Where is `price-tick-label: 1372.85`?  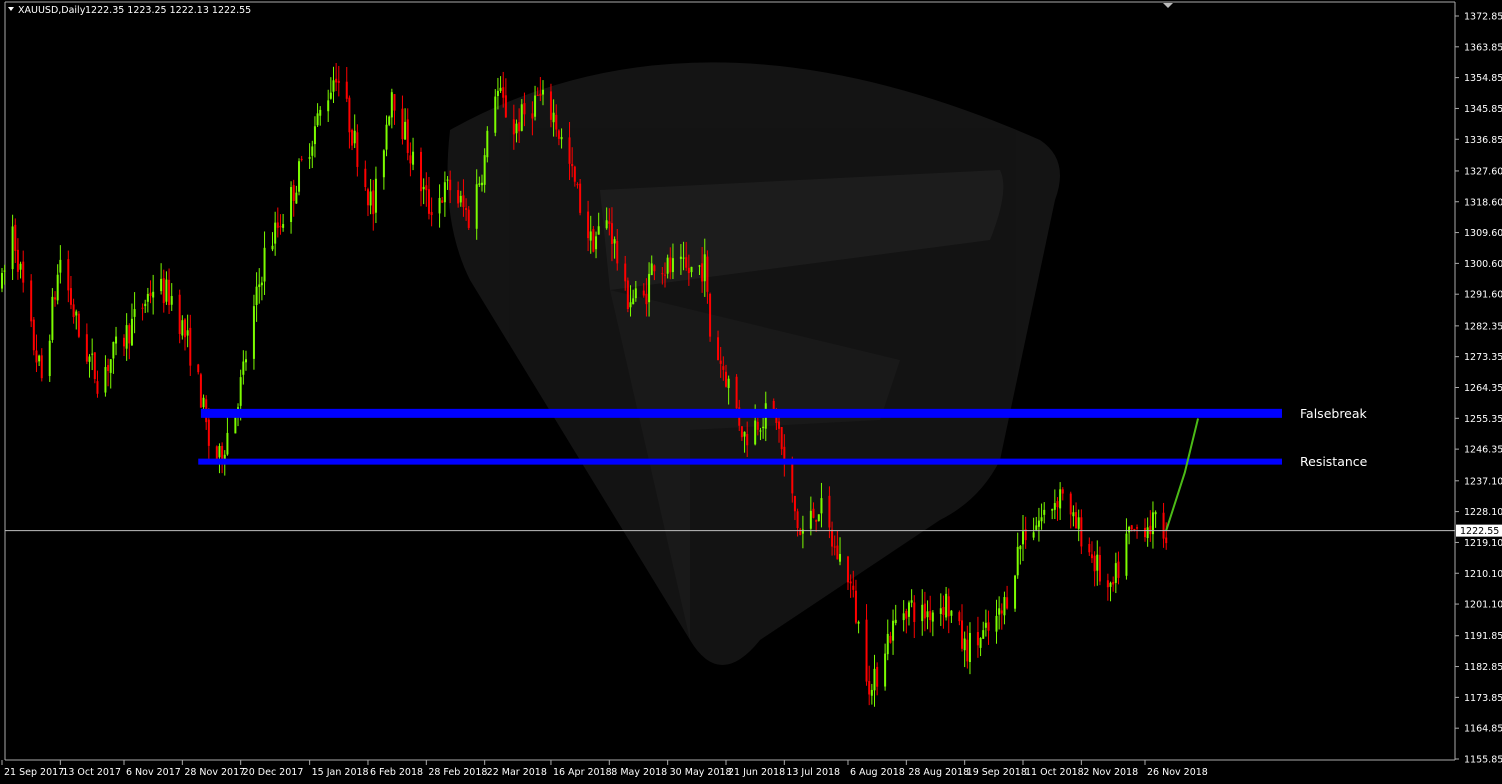
price-tick-label: 1372.85 is located at coordinates (1483, 17).